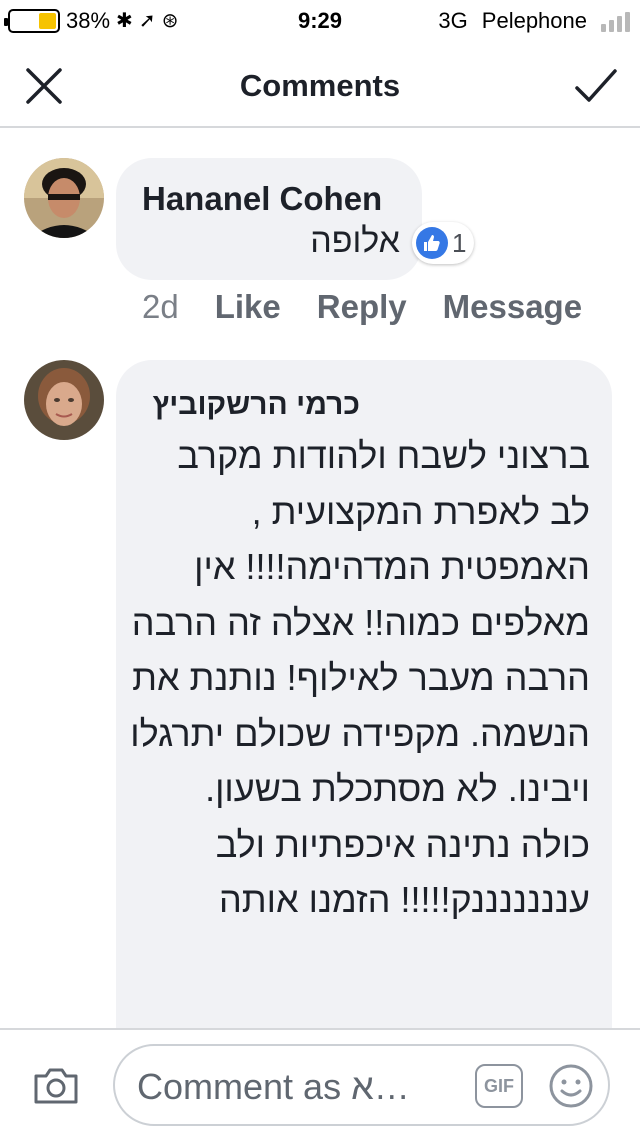 This screenshot has width=640, height=1136. I want to click on page-title: Comments, so click(320, 85).